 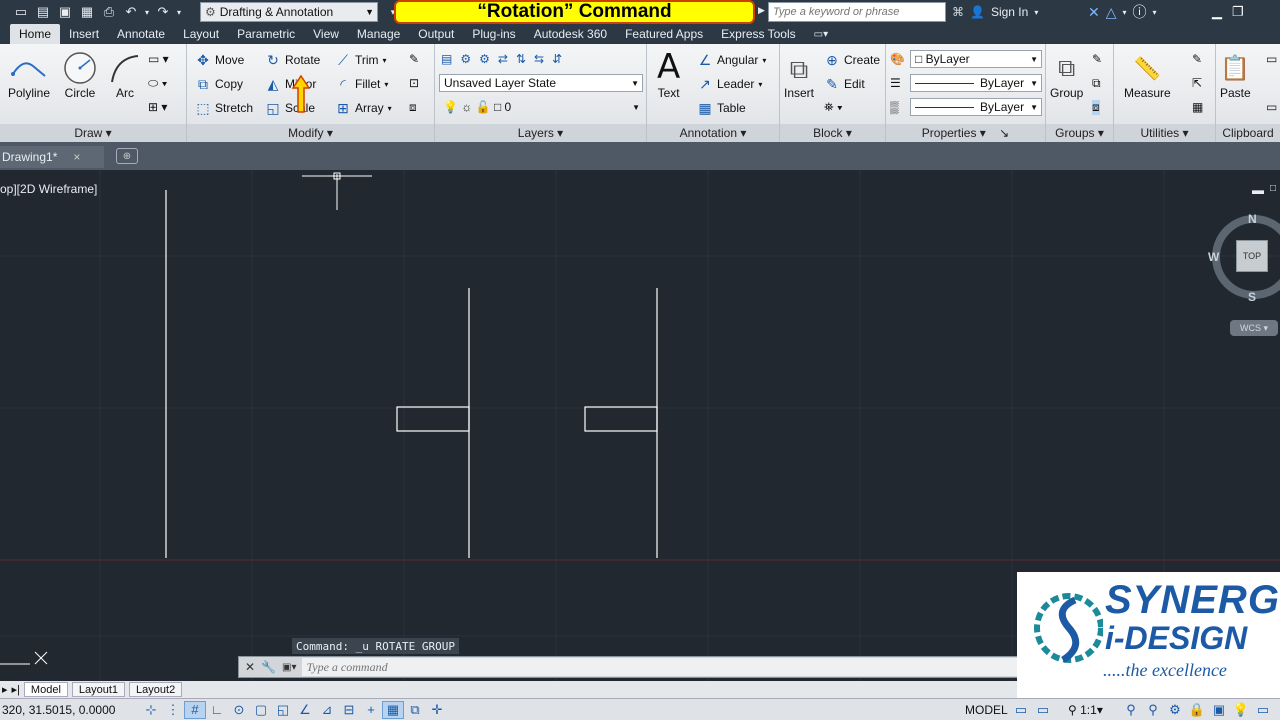 What do you see at coordinates (1096, 107) in the screenshot?
I see `group-selection-icon: ⧈` at bounding box center [1096, 107].